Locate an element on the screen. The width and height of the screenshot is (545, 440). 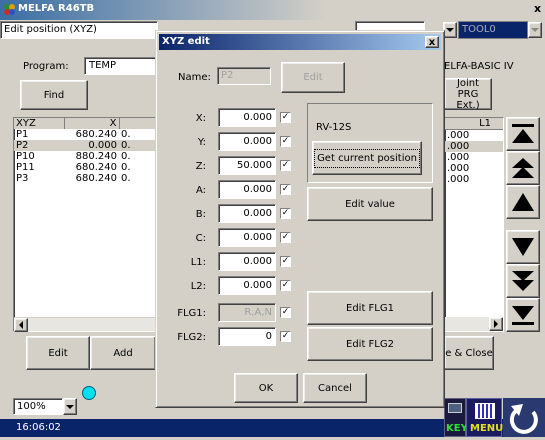
right-col-header: L1 is located at coordinates (474, 124).